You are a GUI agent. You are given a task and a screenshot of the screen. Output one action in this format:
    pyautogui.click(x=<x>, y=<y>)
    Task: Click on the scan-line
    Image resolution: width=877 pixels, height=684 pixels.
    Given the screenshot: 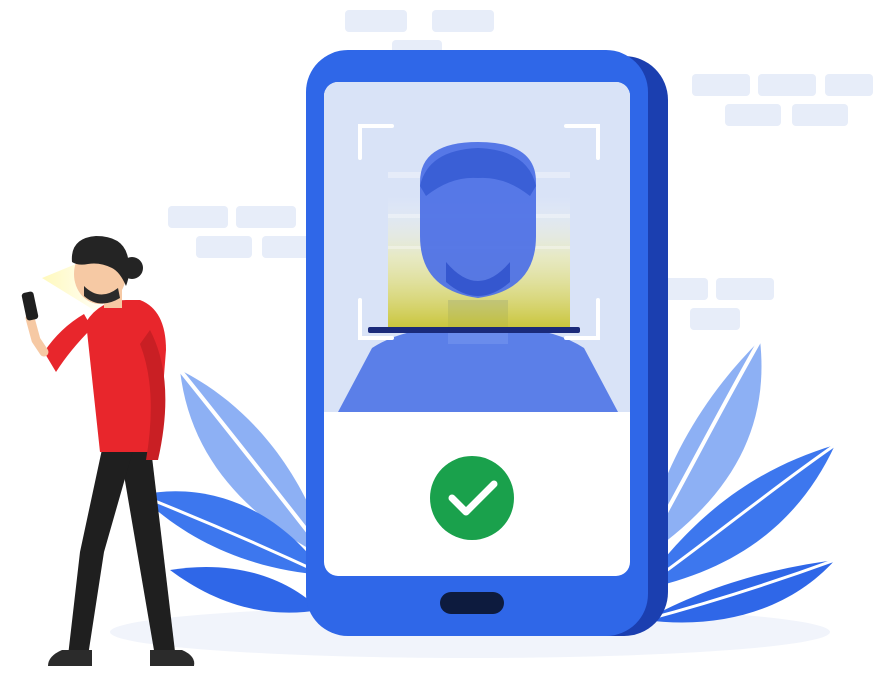 What is the action you would take?
    pyautogui.click(x=474, y=330)
    